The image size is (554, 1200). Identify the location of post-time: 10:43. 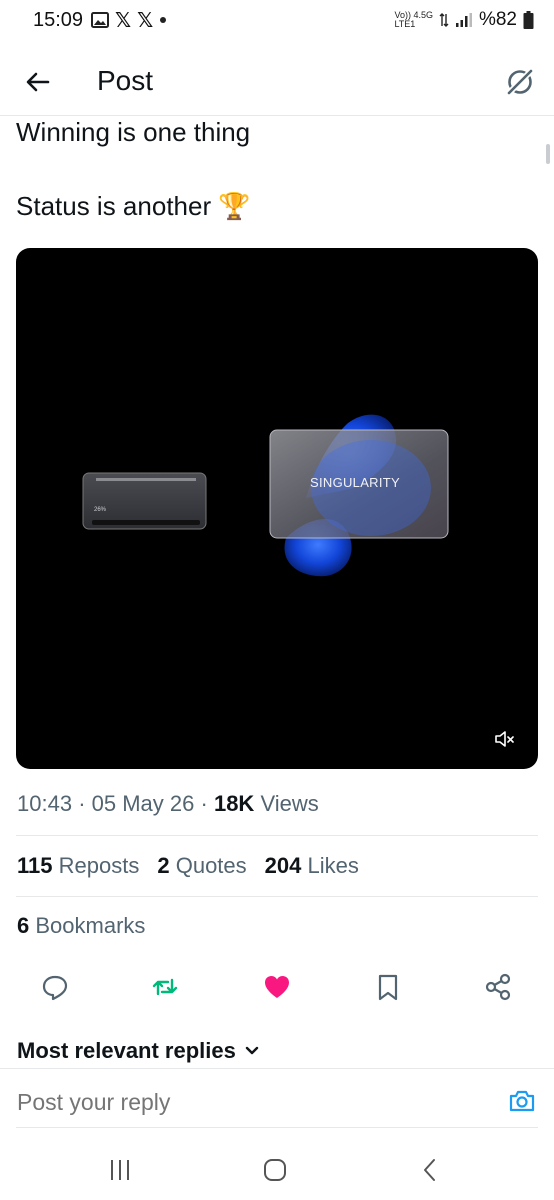
(44, 803).